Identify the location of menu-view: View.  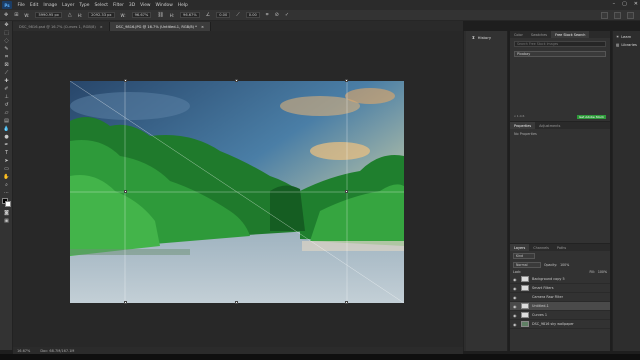
(145, 5).